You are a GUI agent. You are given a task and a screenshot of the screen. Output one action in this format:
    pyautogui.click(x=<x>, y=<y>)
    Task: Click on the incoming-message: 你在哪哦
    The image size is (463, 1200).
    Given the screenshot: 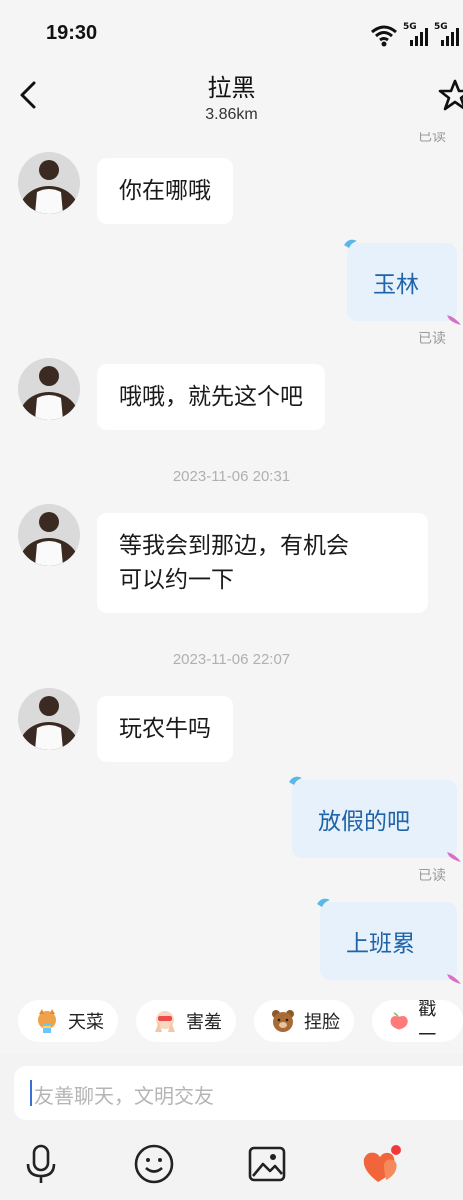 What is the action you would take?
    pyautogui.click(x=165, y=191)
    